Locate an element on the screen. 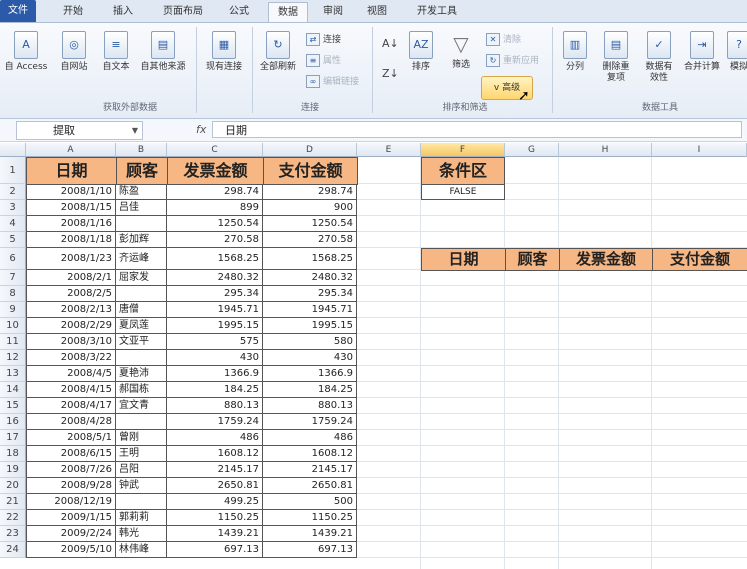 The height and width of the screenshot is (569, 747). output-header-cell: 日期 is located at coordinates (463, 259).